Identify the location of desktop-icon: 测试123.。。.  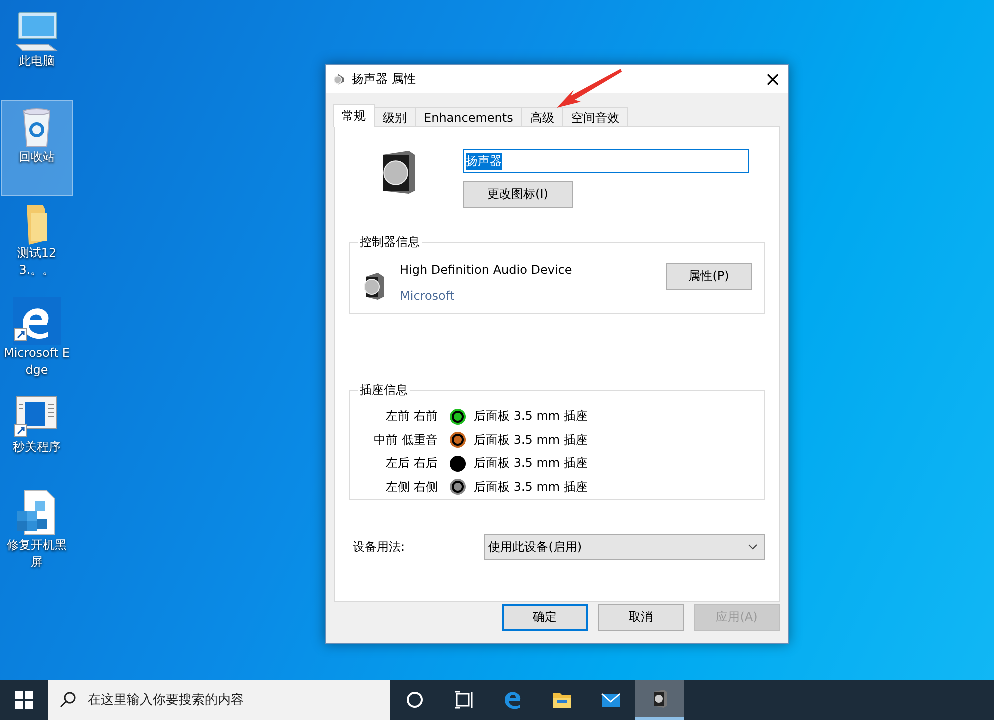
(37, 244).